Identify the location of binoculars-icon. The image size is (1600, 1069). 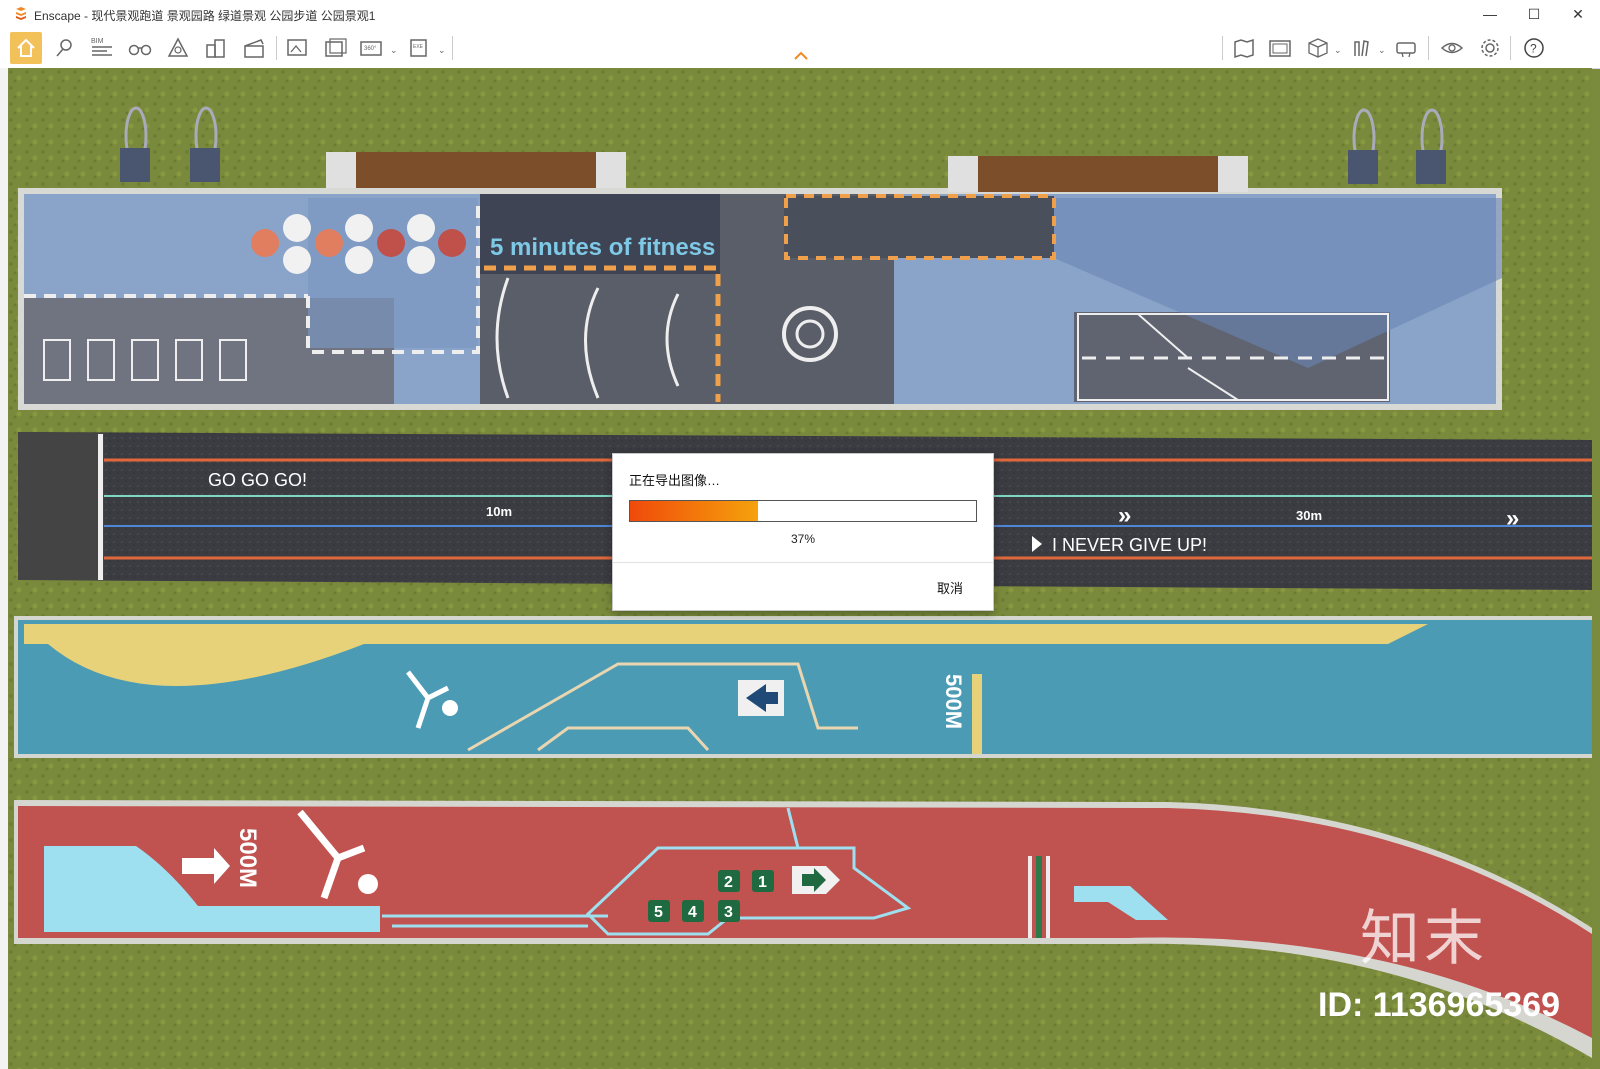
(140, 50).